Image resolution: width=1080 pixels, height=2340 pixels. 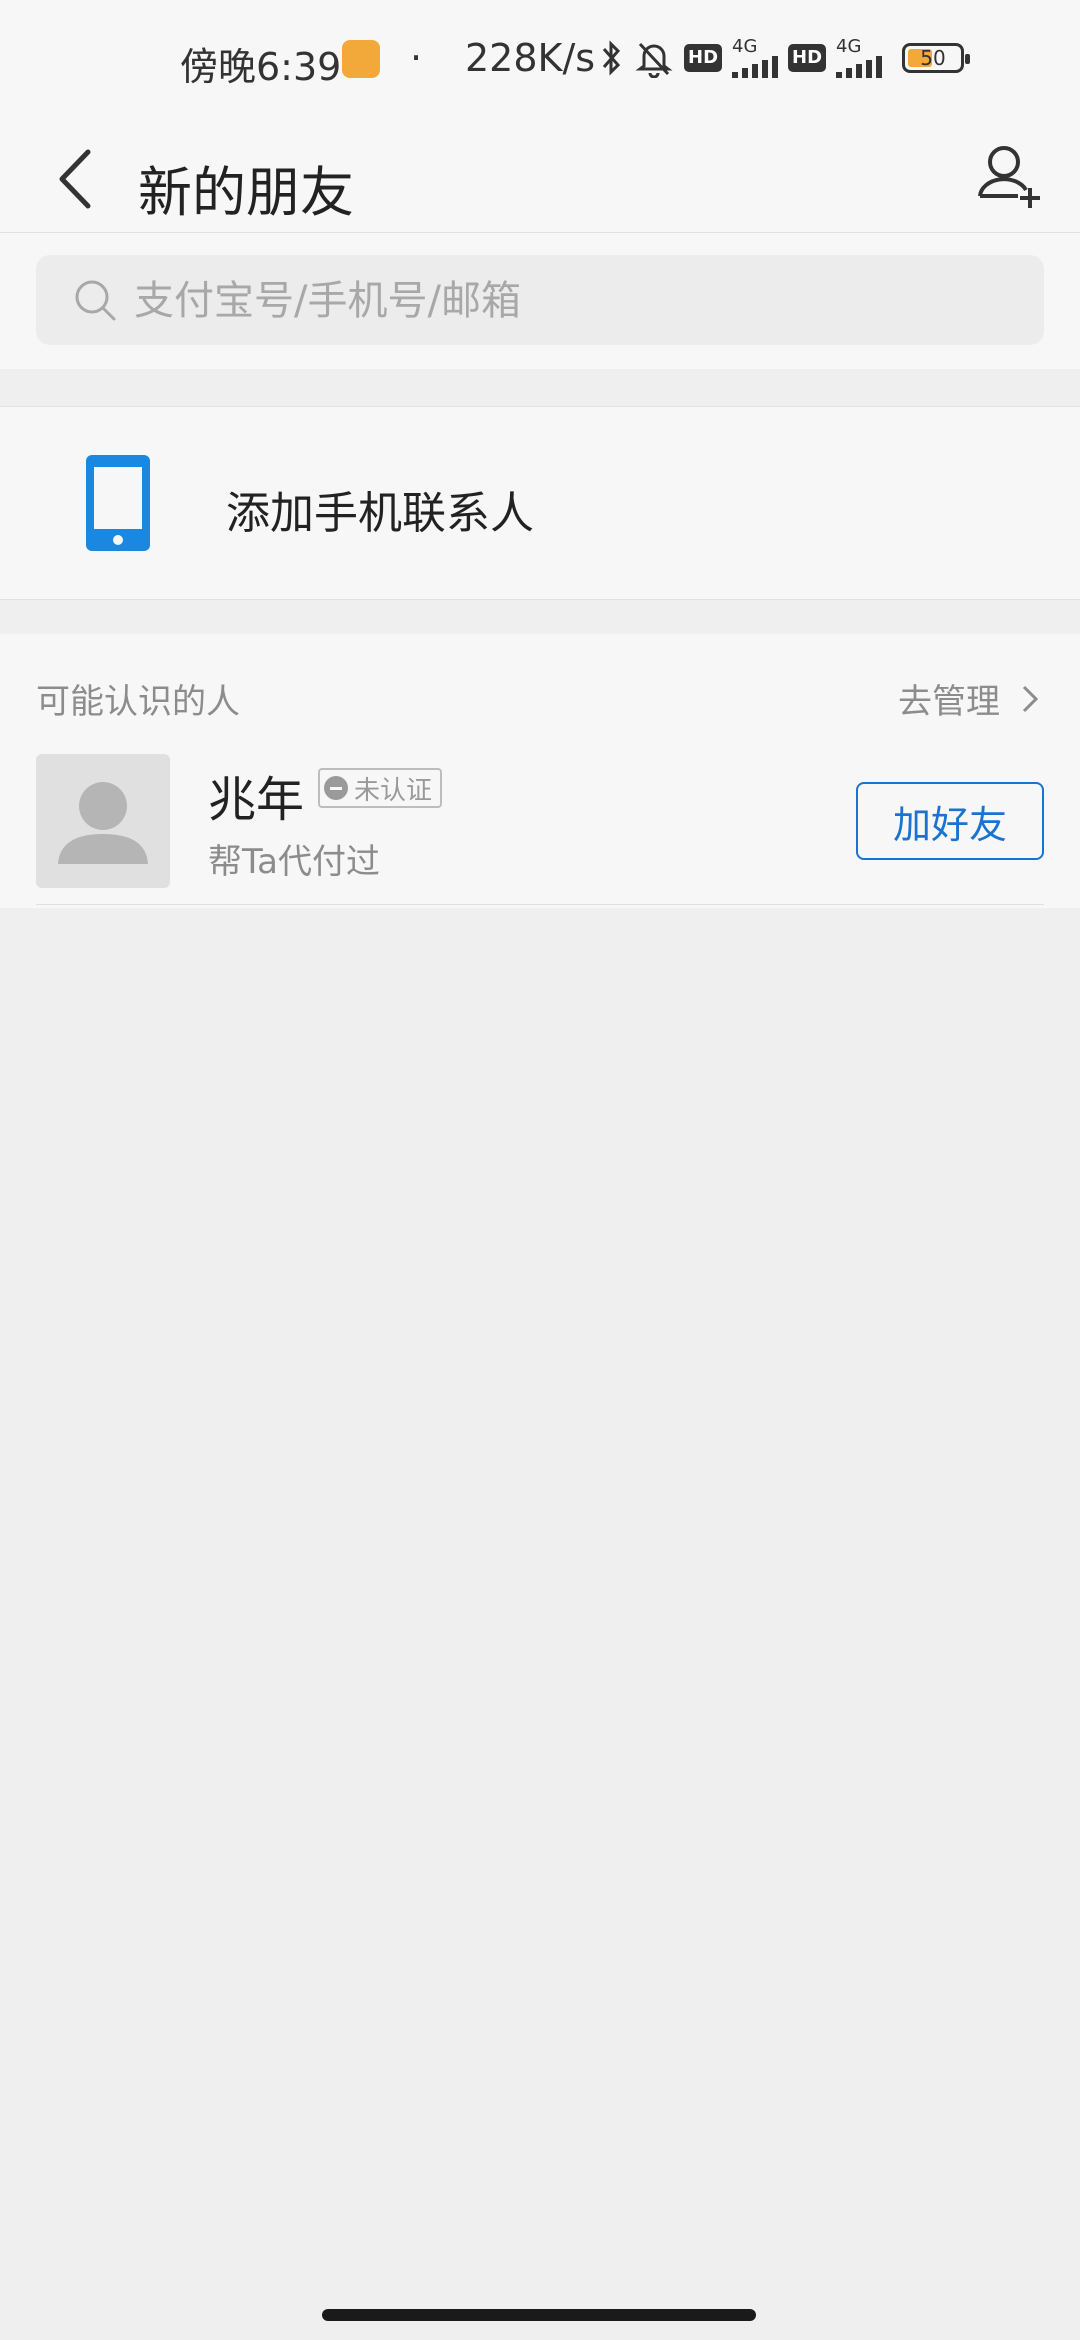 I want to click on add-user-icon, so click(x=1009, y=176).